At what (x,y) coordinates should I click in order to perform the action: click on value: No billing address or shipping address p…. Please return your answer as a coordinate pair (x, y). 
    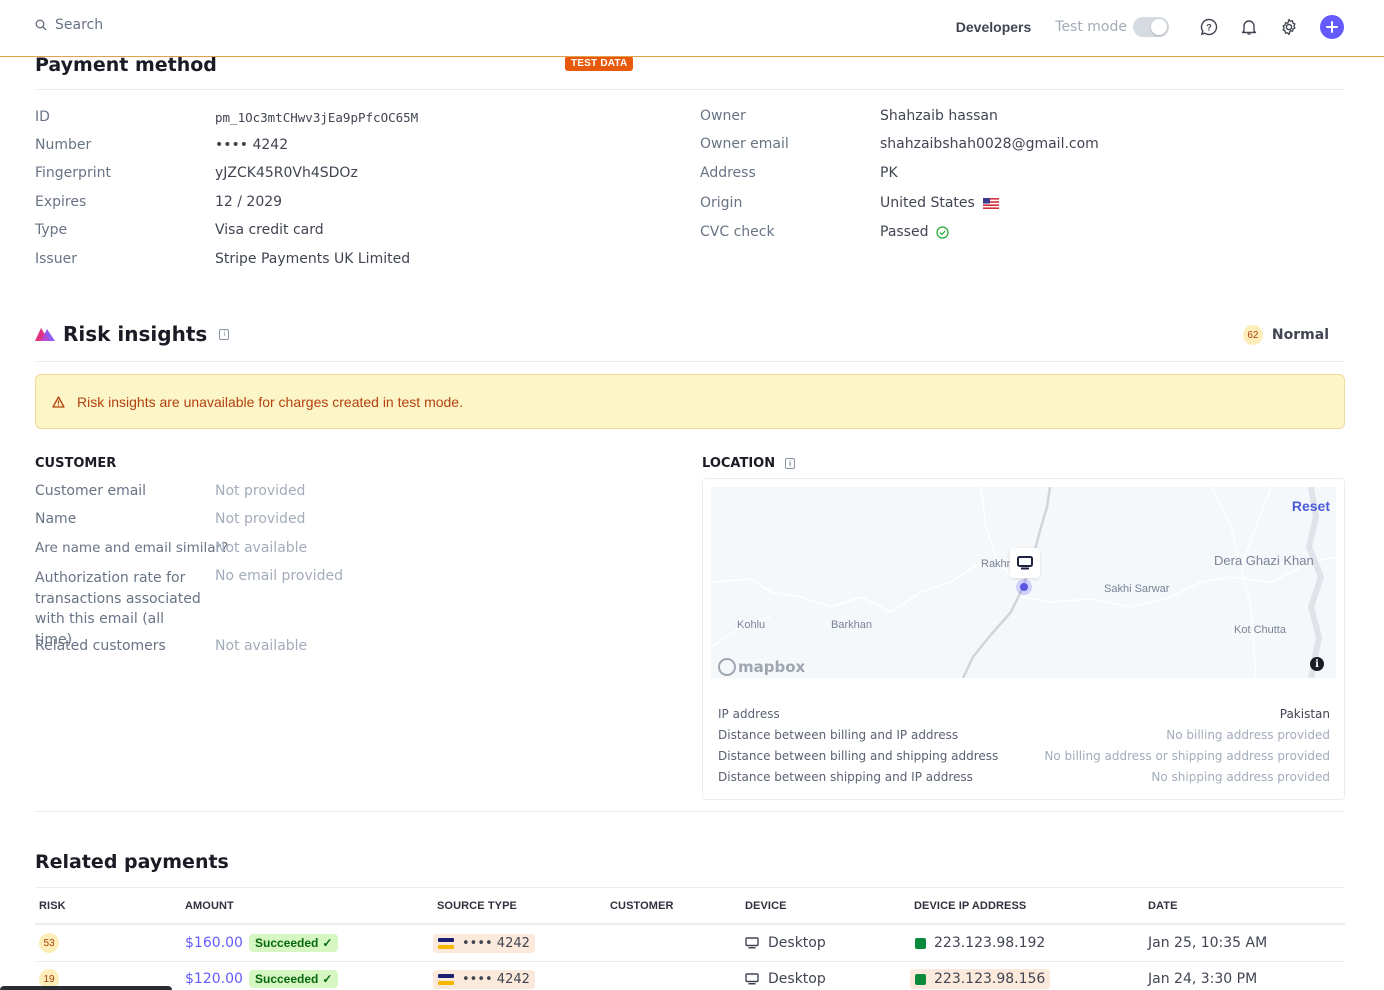
    Looking at the image, I should click on (1187, 755).